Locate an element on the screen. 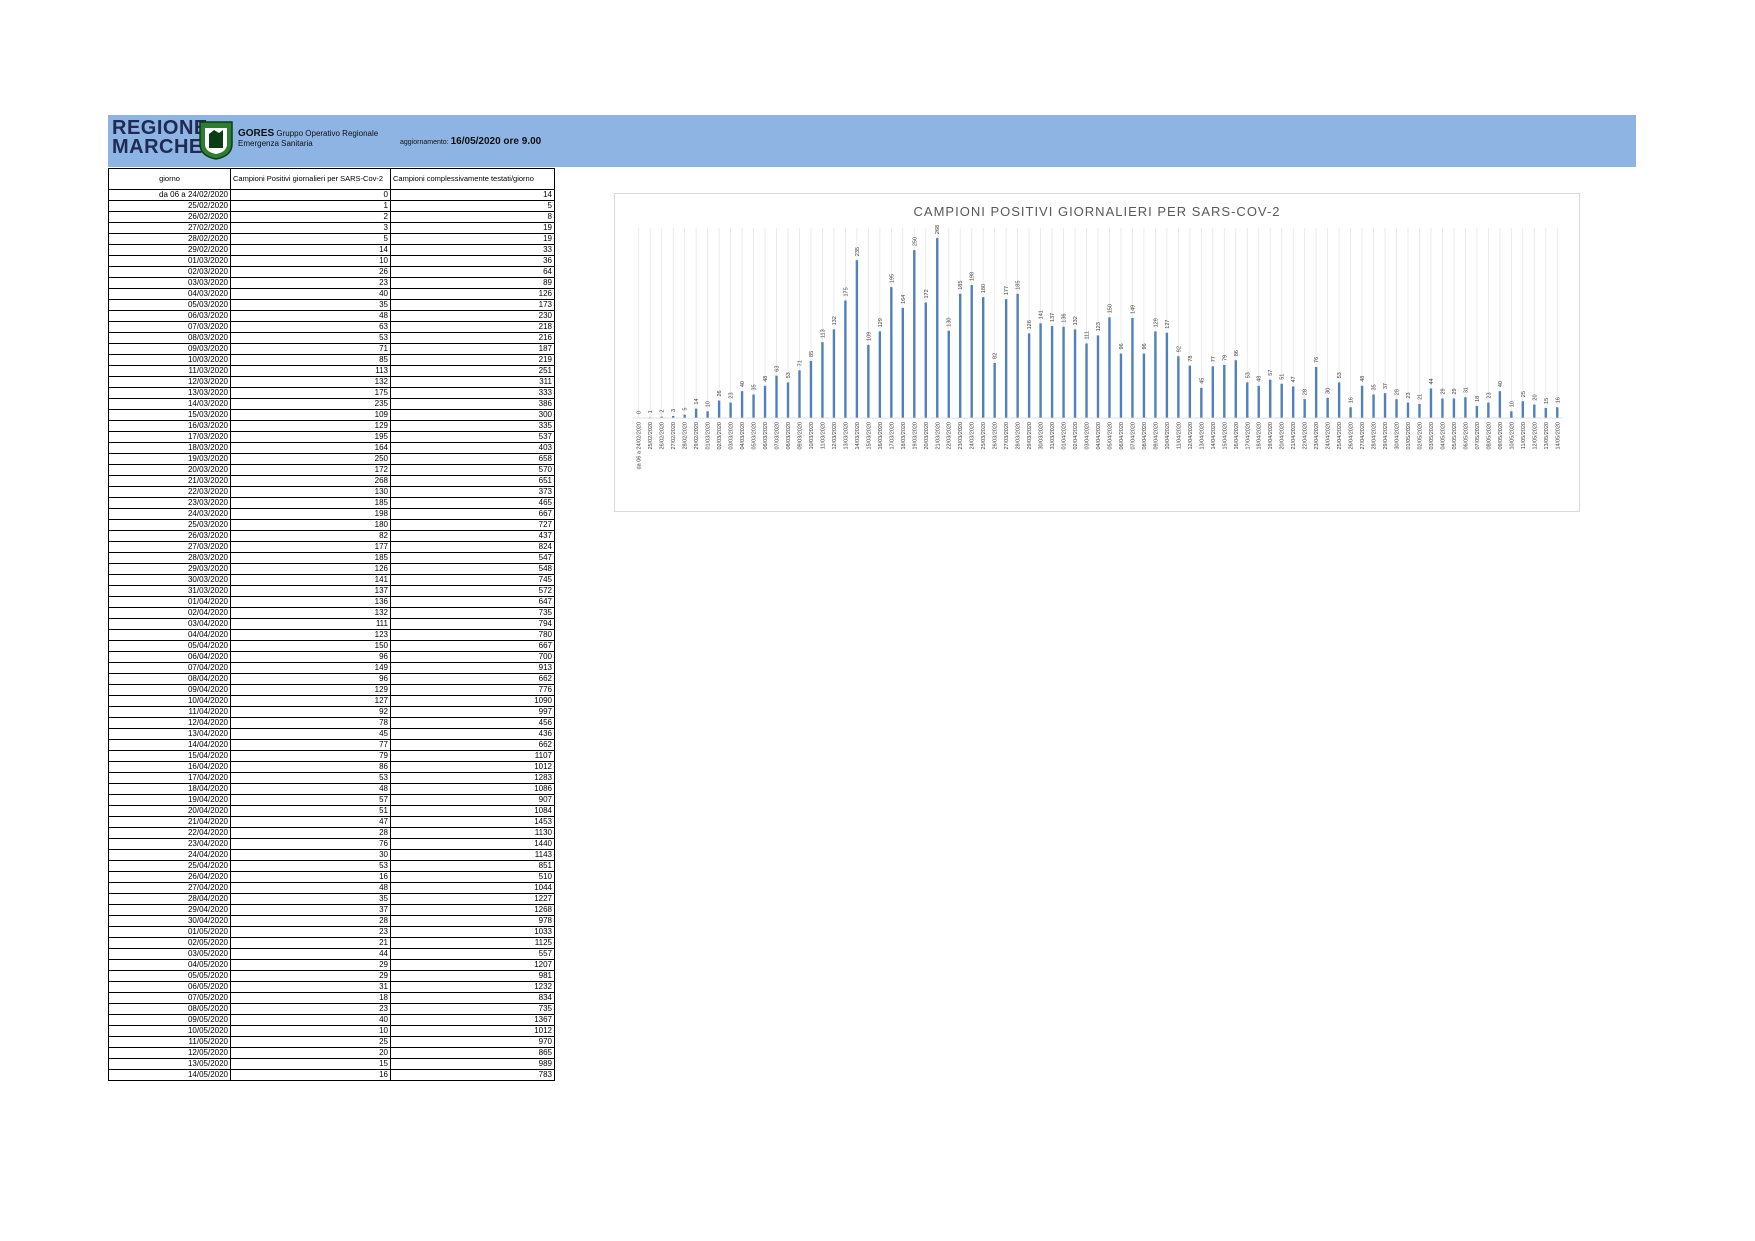  table-row: 05/04/2020 150 667 is located at coordinates (331, 646).